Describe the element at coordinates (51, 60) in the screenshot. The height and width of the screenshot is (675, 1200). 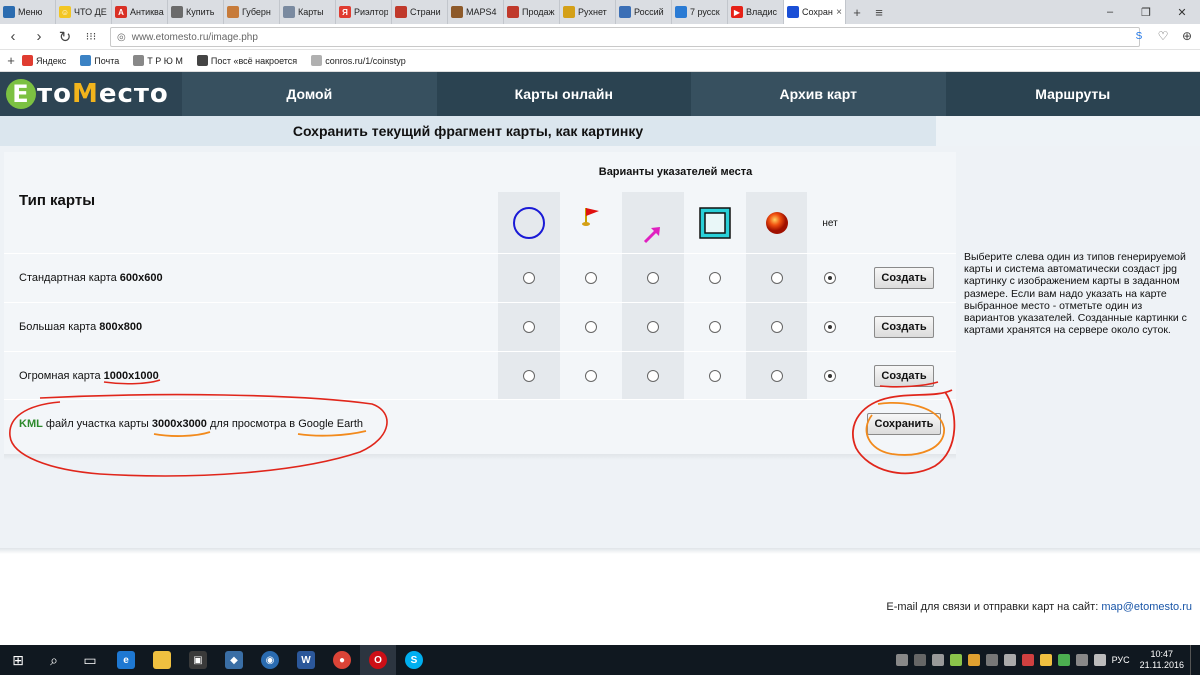
I see `bookmark-label: Яндекс` at that location.